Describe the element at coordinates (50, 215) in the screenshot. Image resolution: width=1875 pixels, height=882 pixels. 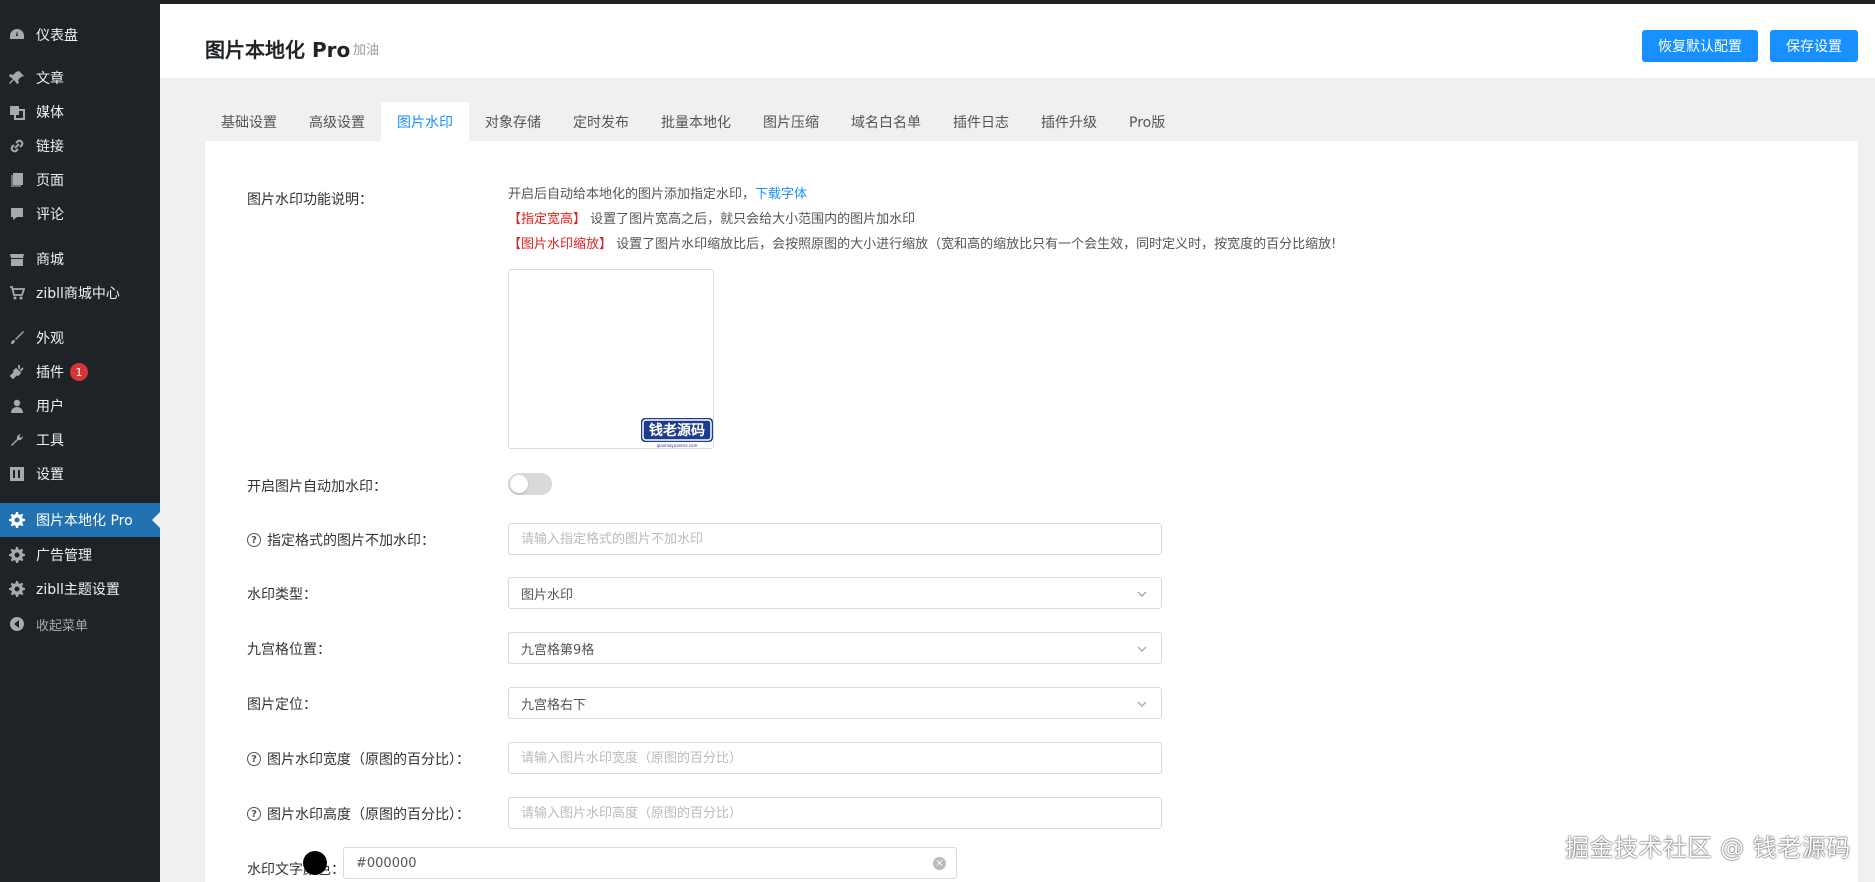
I see `sidebar-item-label: 评论` at that location.